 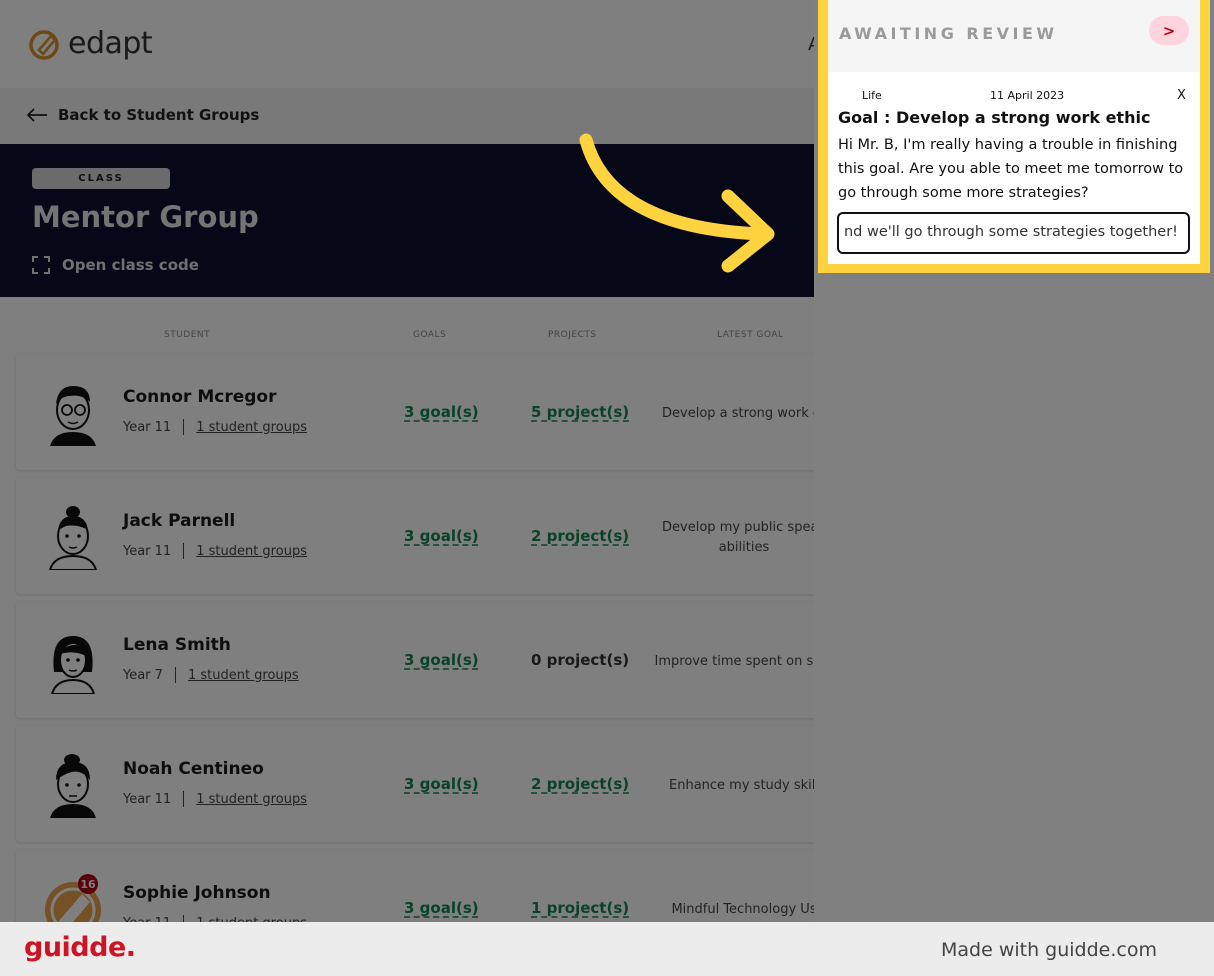 I want to click on goal-title: Goal : Develop a strong work ethic, so click(x=994, y=117).